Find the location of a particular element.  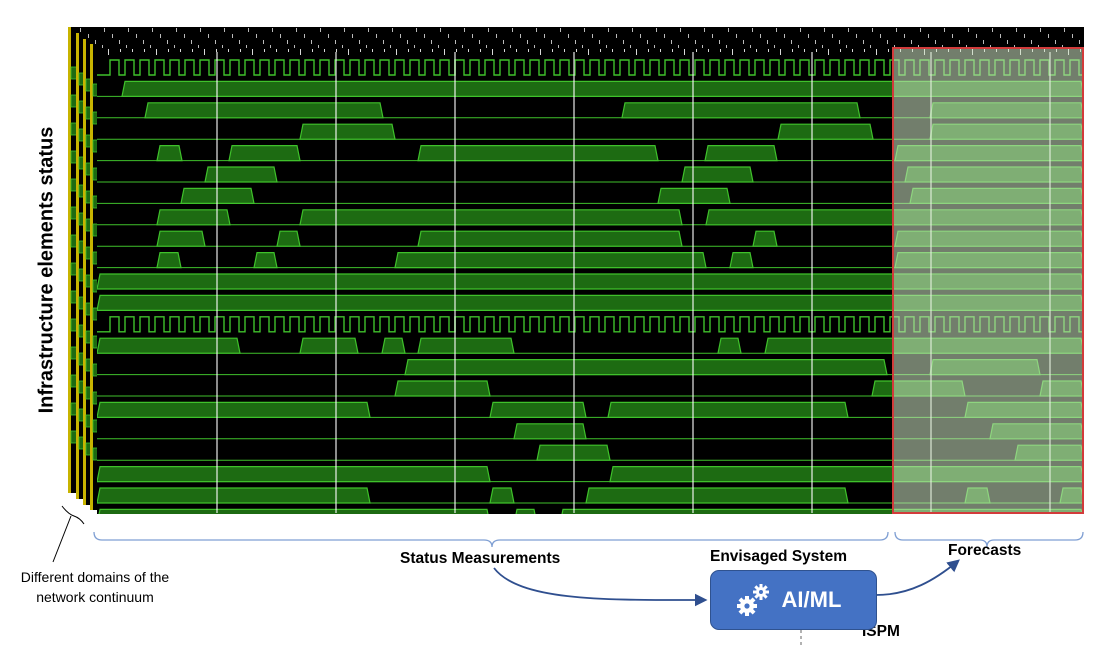

domains-brace is located at coordinates (73, 515).